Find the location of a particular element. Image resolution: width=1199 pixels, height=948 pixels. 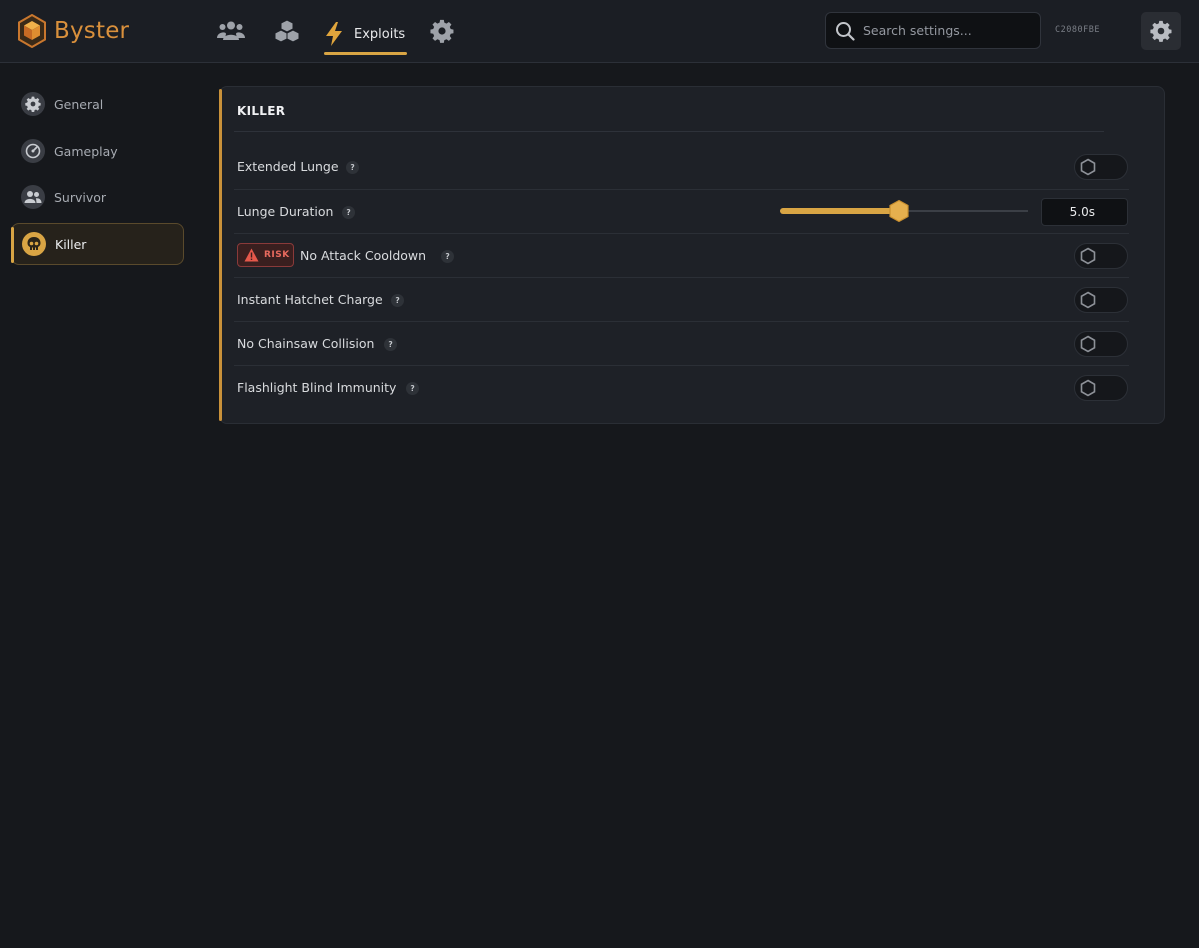

hwid-label: C2080FBE is located at coordinates (1077, 30).